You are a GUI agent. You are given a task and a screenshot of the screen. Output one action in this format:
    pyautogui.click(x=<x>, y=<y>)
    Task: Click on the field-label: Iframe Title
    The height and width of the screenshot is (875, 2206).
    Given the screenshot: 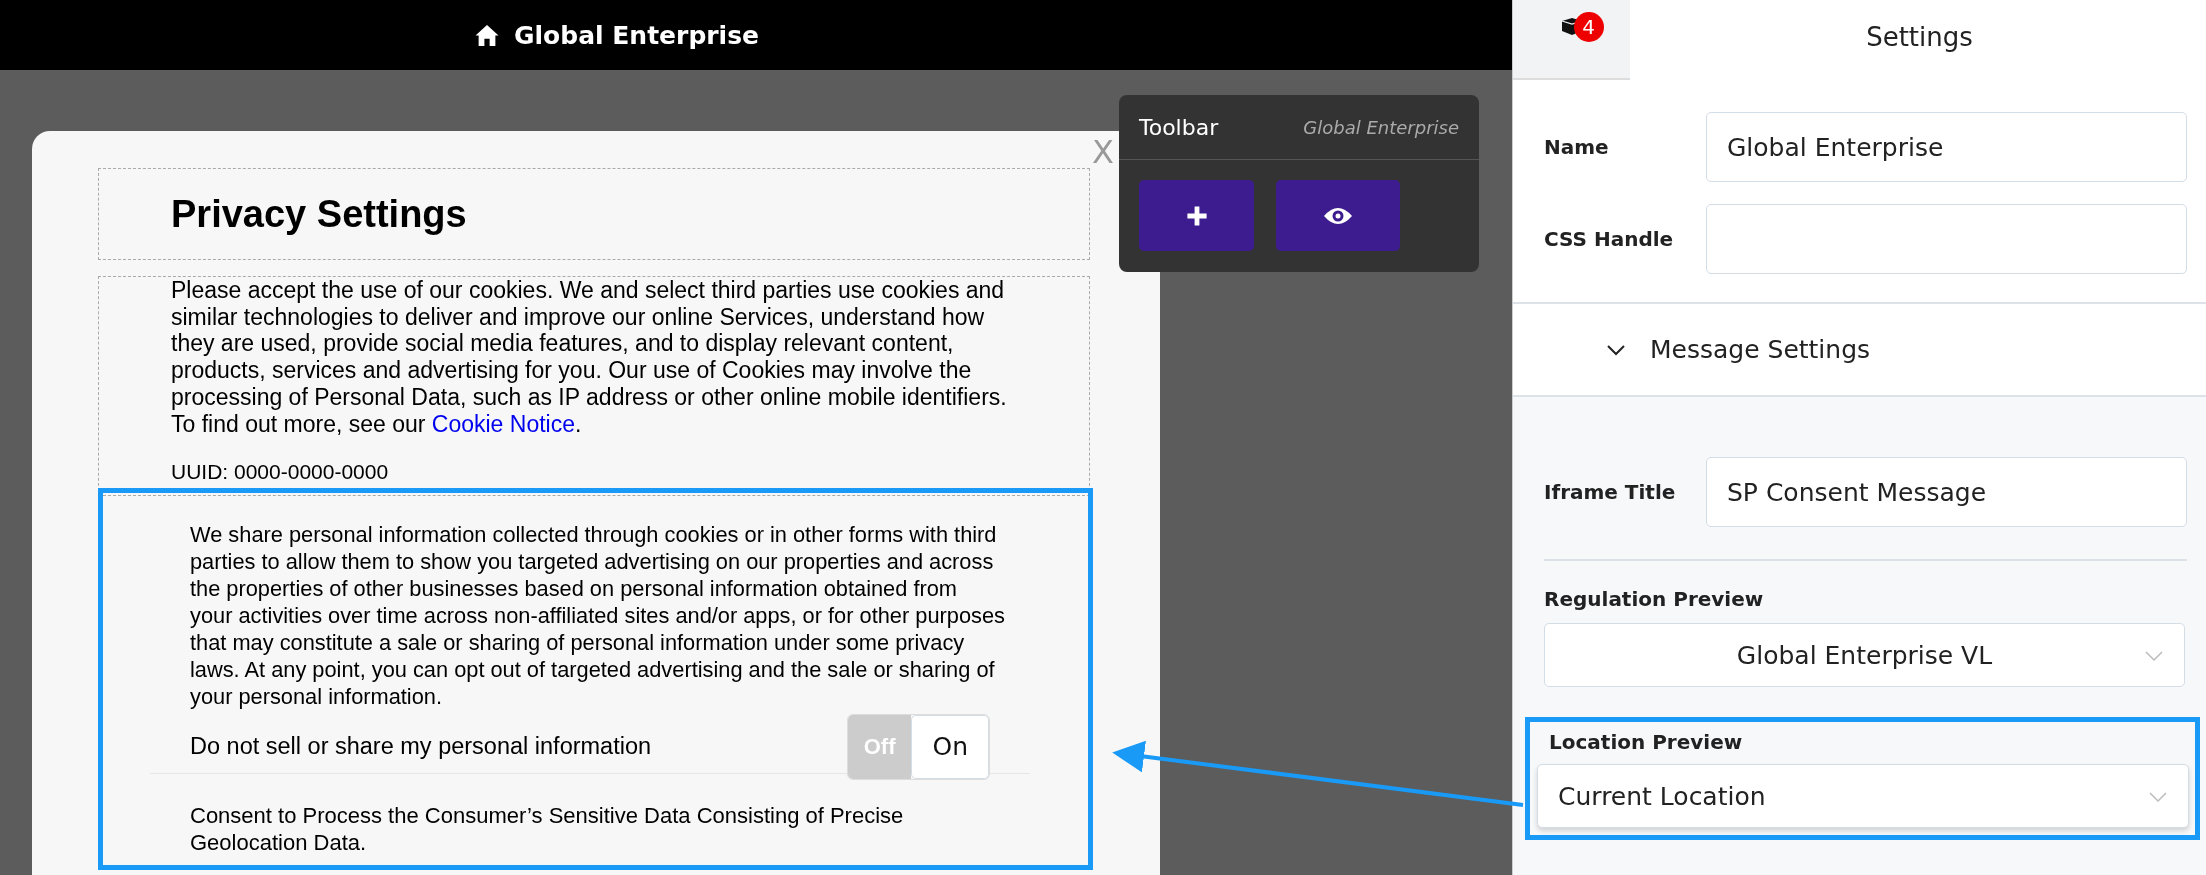 What is the action you would take?
    pyautogui.click(x=1610, y=492)
    